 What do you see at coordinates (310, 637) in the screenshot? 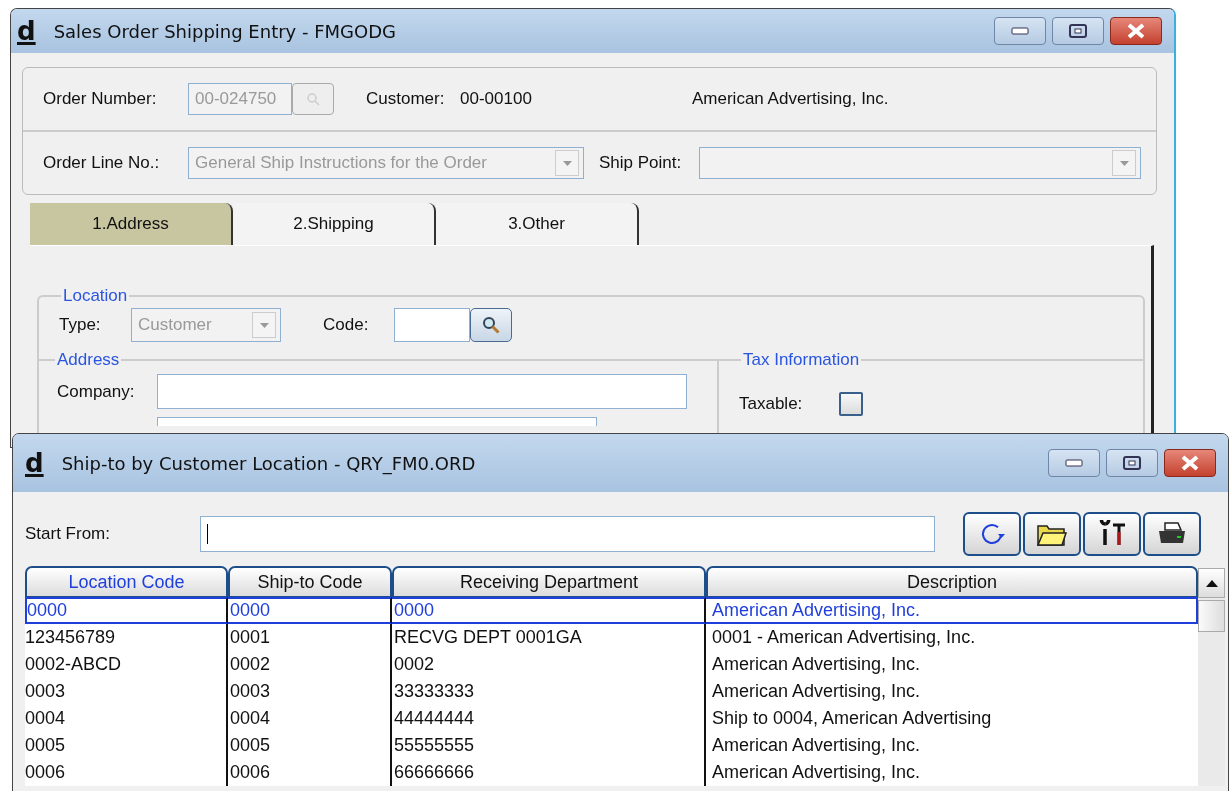
I see `table-cell: 0001` at bounding box center [310, 637].